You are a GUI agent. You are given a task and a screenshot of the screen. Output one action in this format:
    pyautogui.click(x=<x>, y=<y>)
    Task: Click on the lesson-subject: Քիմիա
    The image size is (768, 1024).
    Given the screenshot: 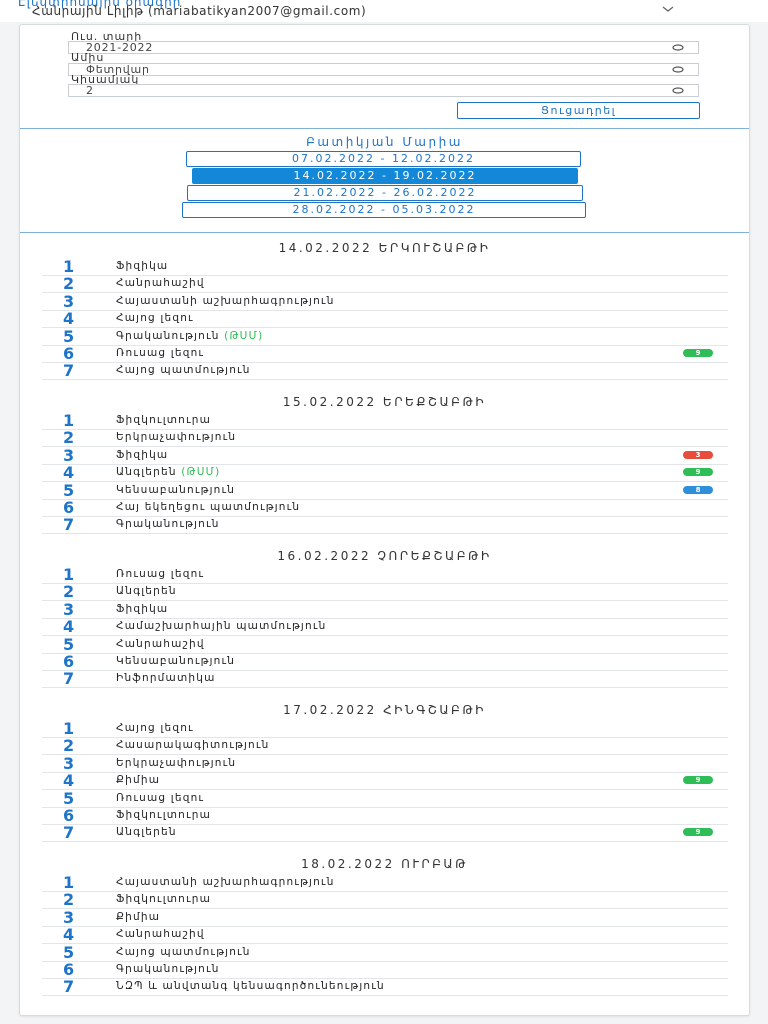 What is the action you would take?
    pyautogui.click(x=138, y=917)
    